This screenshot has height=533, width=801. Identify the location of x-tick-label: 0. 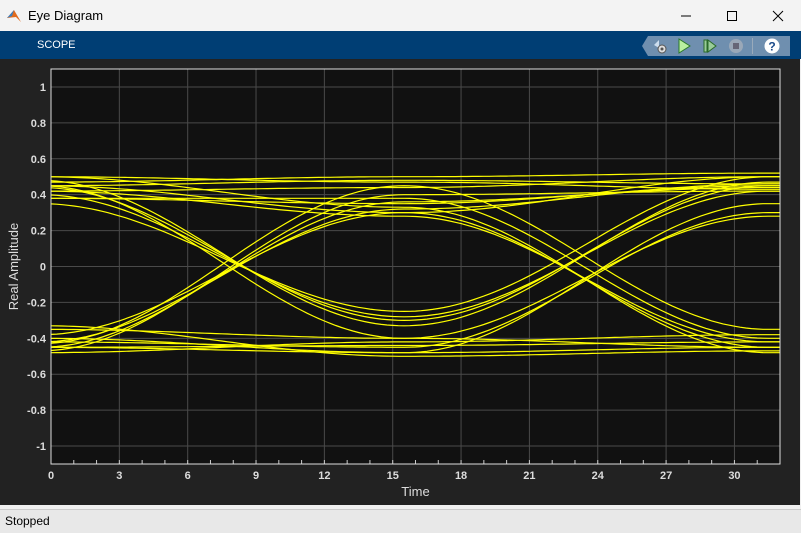
(51, 476).